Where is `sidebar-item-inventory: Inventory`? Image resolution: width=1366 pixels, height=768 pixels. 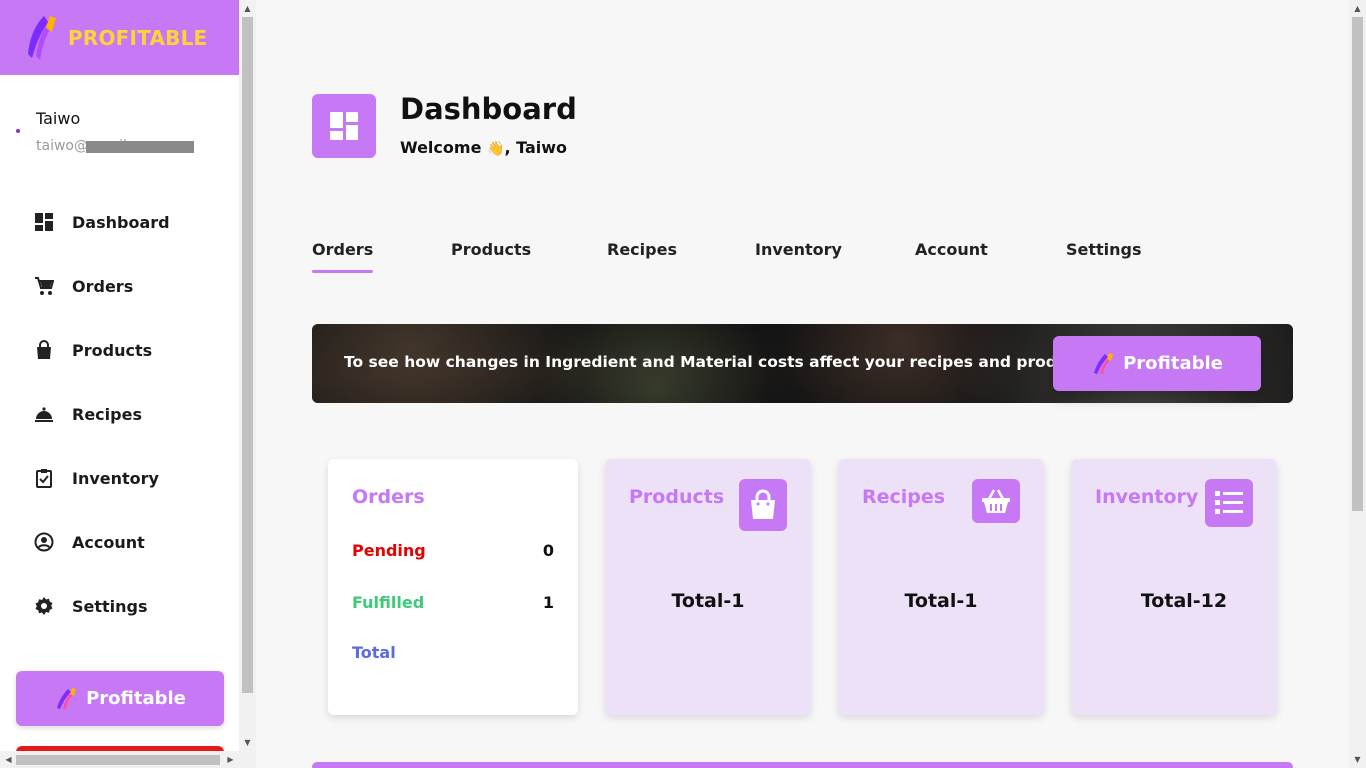 sidebar-item-inventory: Inventory is located at coordinates (119, 478).